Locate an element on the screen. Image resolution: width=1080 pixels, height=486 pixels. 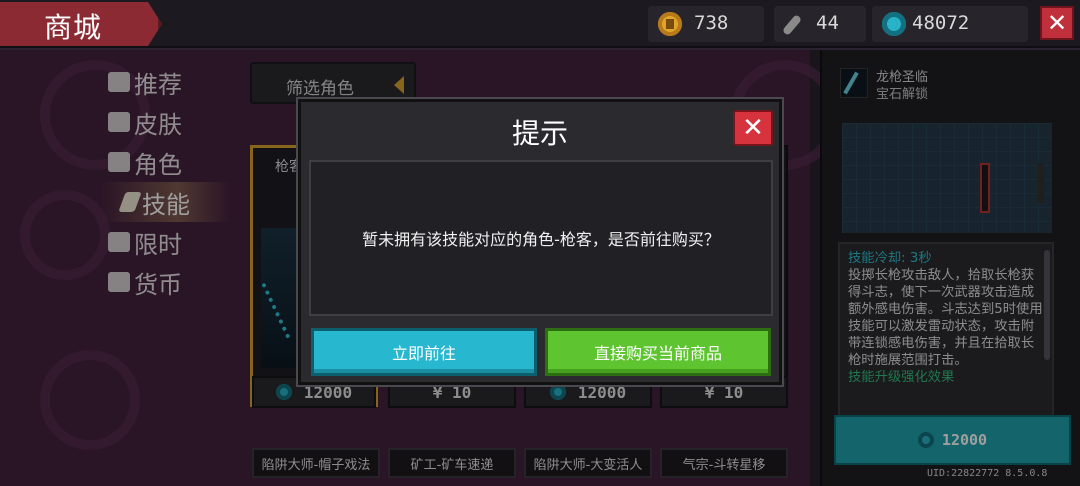
feather-icon is located at coordinates (796, 24).